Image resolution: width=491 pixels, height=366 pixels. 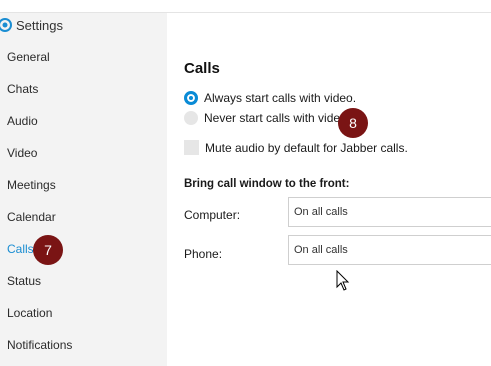 What do you see at coordinates (280, 98) in the screenshot?
I see `always-video-label: Always start calls with video.` at bounding box center [280, 98].